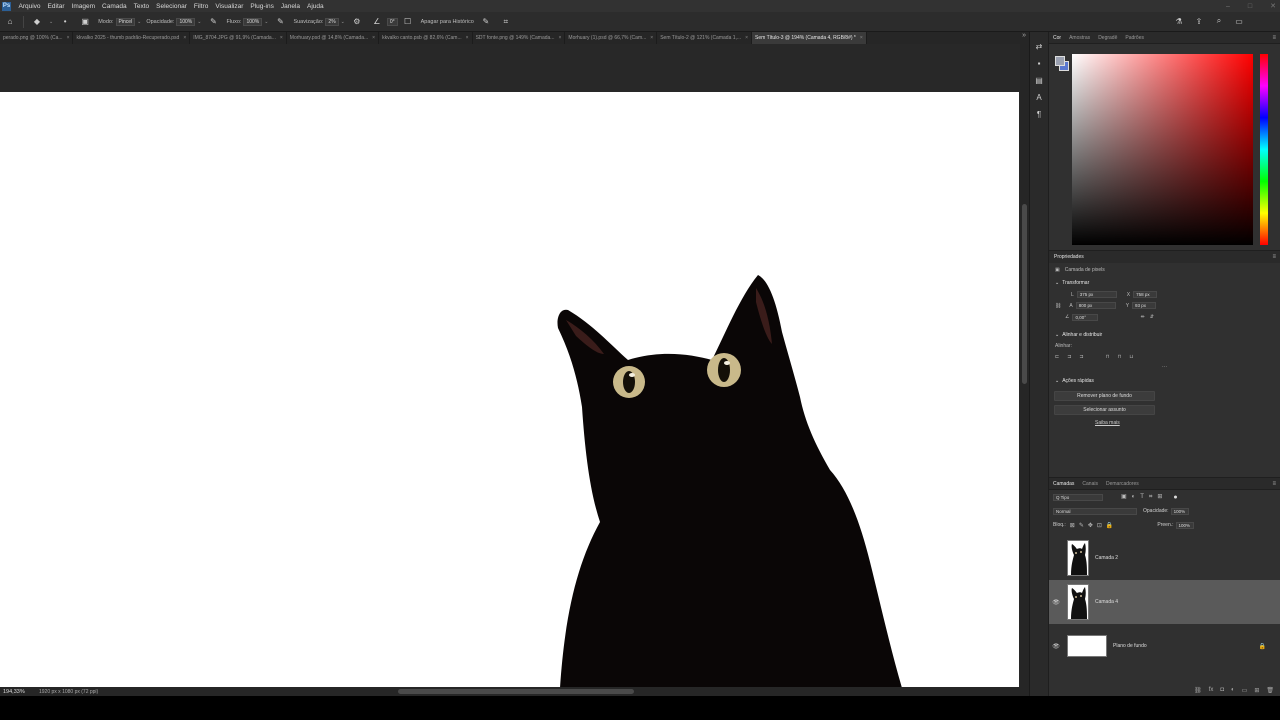 Image resolution: width=1280 pixels, height=720 pixels. Describe the element at coordinates (262, 6) in the screenshot. I see `menu-plugins: Plug-ins` at that location.